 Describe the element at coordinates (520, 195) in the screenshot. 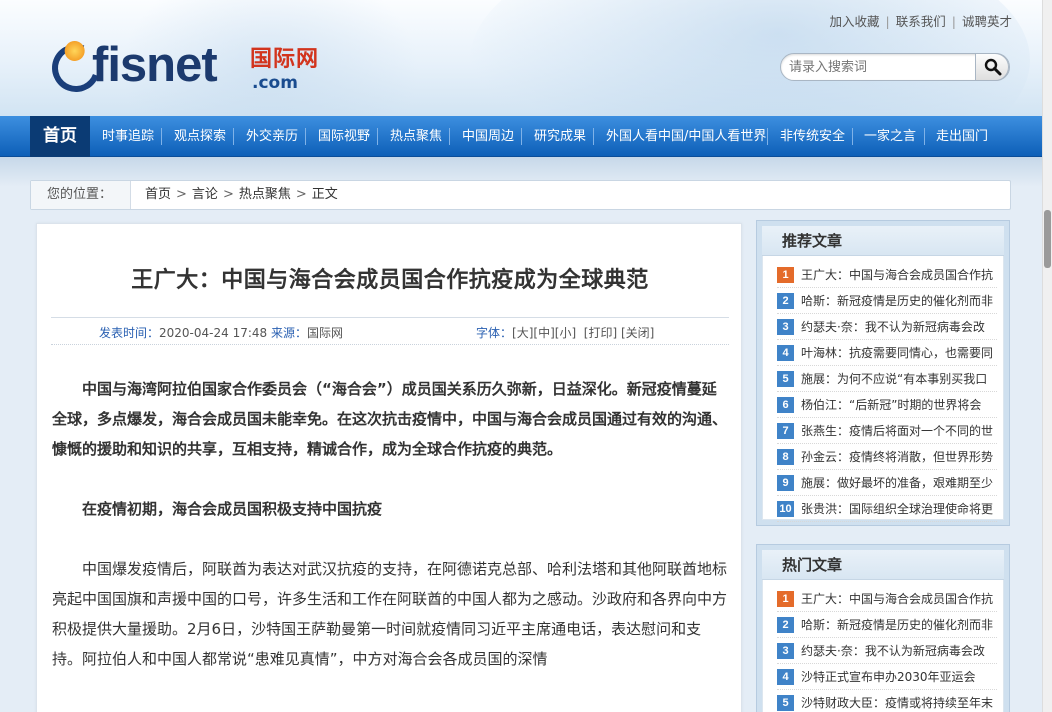

I see `breadcrumb: 您的位置： 首页 > 言论 > 热点聚焦 > 正文` at that location.